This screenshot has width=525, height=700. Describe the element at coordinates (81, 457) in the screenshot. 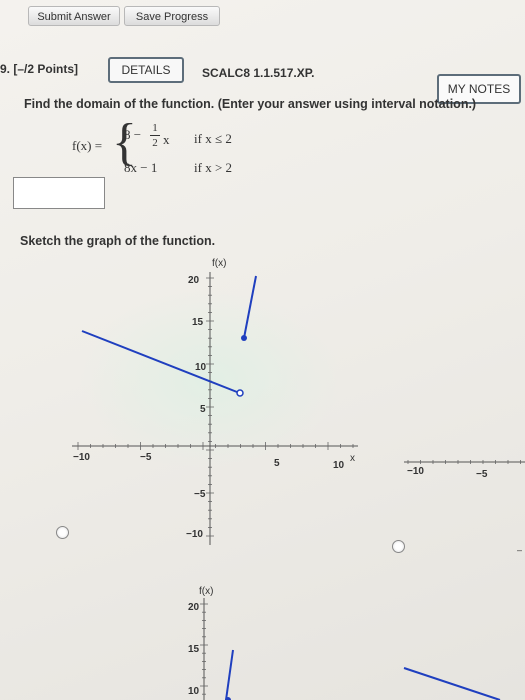

I see `x-tick-label: −10` at that location.